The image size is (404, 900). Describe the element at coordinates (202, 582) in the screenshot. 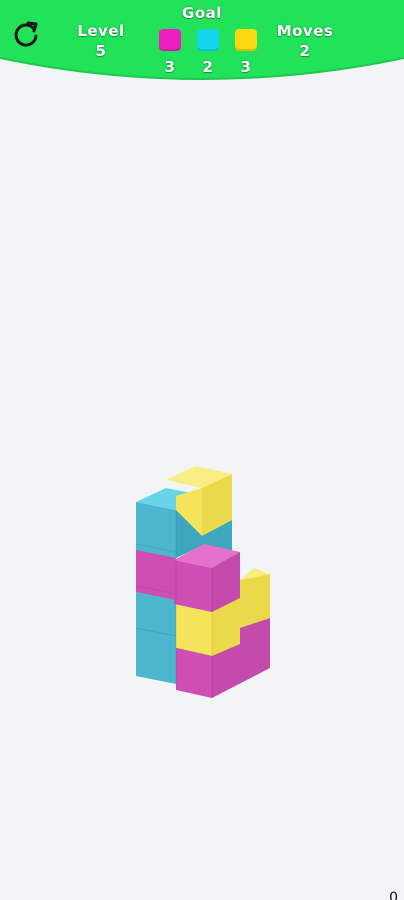

I see `cube-stack` at that location.